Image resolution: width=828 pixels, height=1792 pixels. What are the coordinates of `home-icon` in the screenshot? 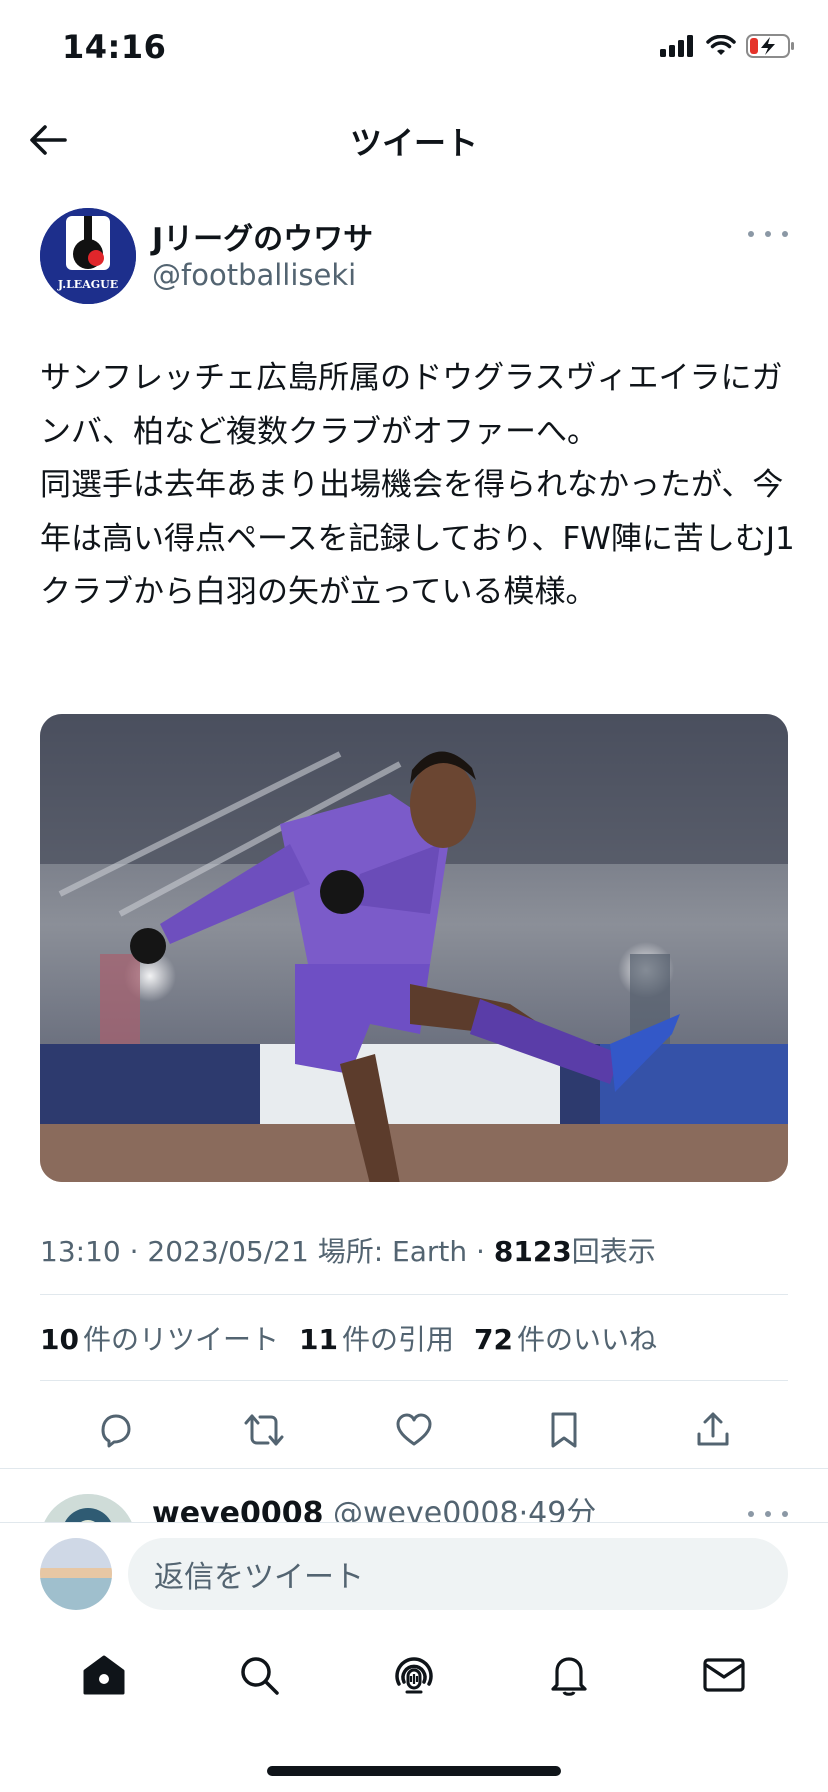 It's located at (104, 1675).